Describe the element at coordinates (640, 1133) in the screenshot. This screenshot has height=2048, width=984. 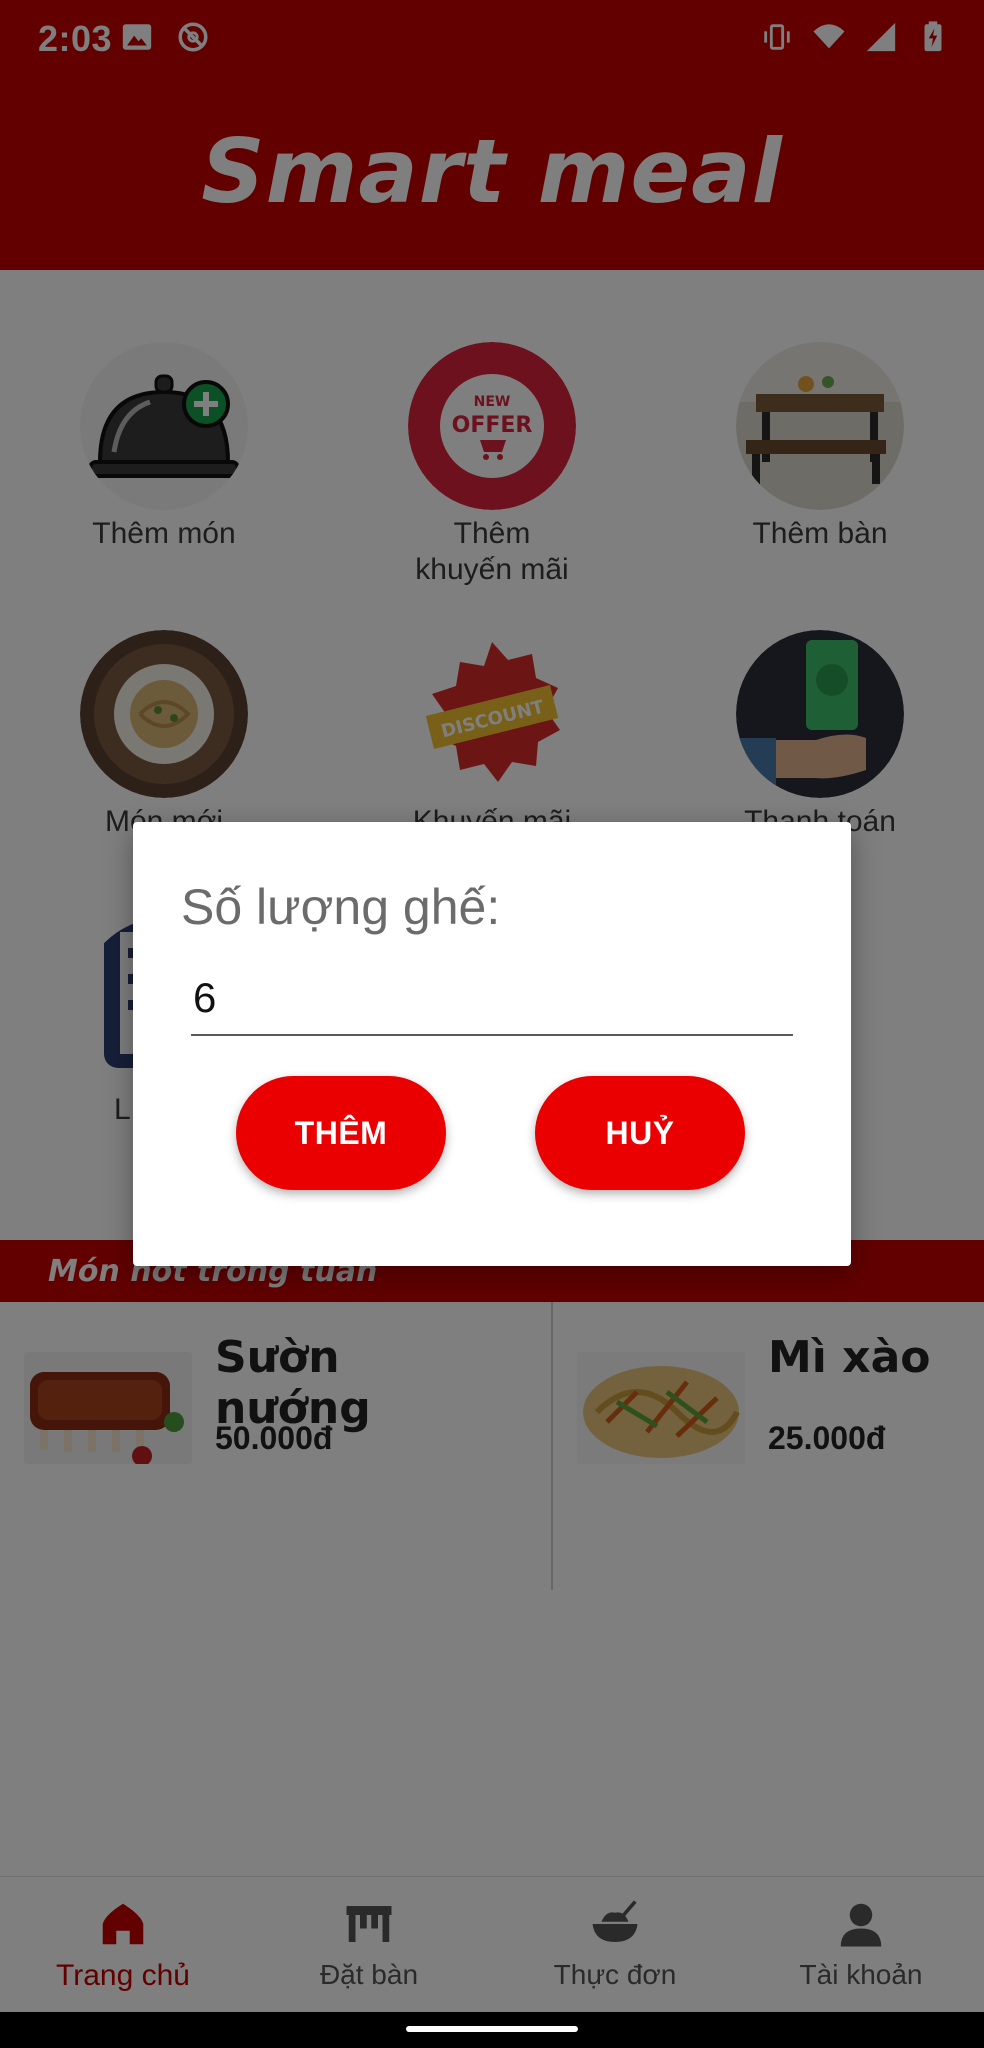
I see `cancel-button: HUỶ` at that location.